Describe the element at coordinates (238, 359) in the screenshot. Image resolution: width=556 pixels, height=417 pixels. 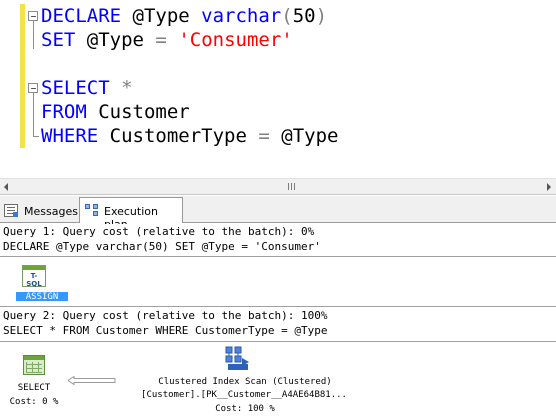
I see `clustered-index-scan-icon` at that location.